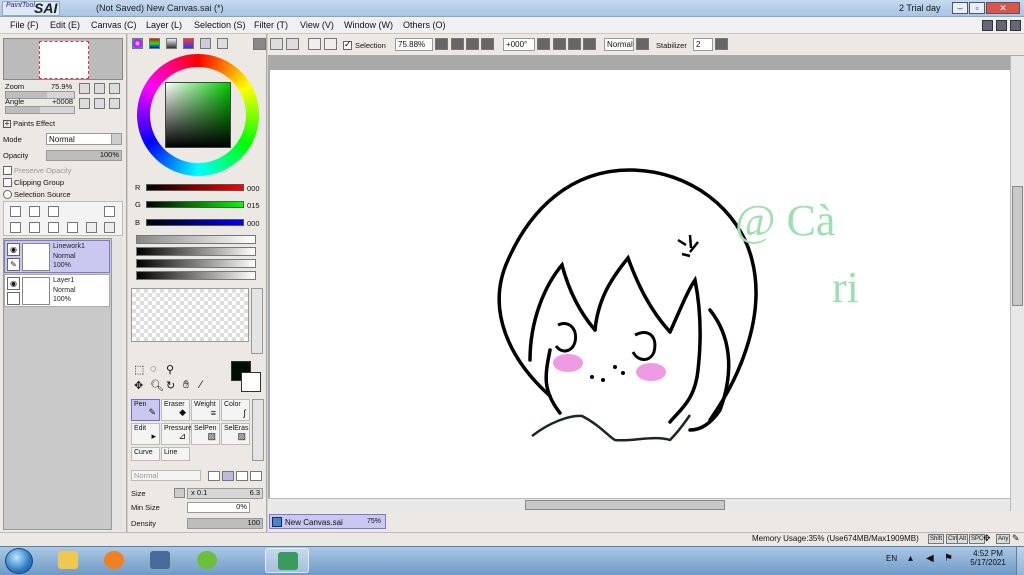 The height and width of the screenshot is (575, 1024). What do you see at coordinates (53, 211) in the screenshot?
I see `new-folder-icon` at bounding box center [53, 211].